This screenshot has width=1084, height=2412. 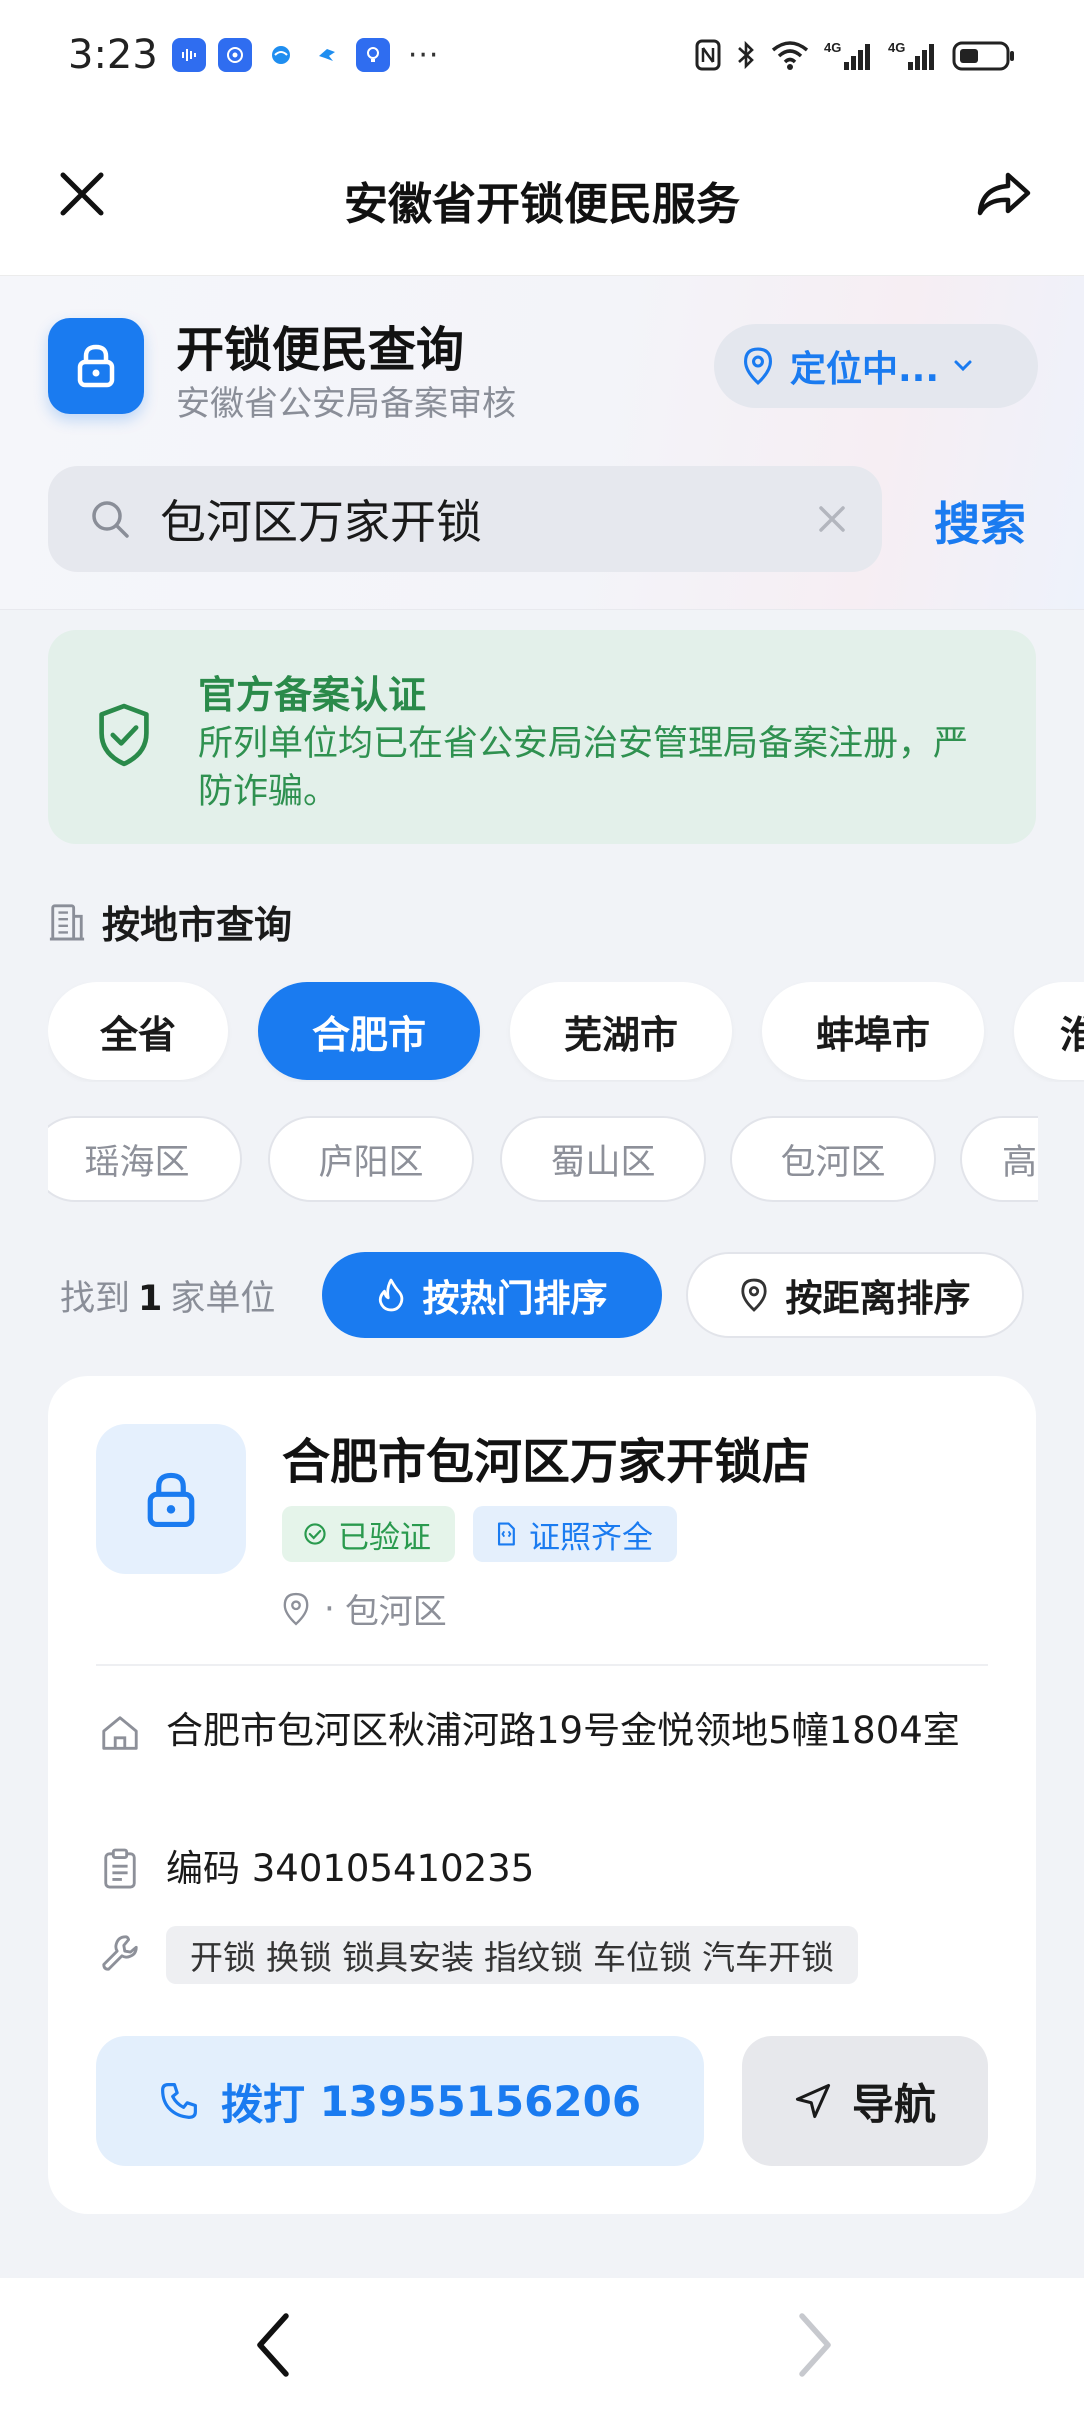 I want to click on status-bar: 3:23 ··· 4G 4G, so click(x=542, y=55).